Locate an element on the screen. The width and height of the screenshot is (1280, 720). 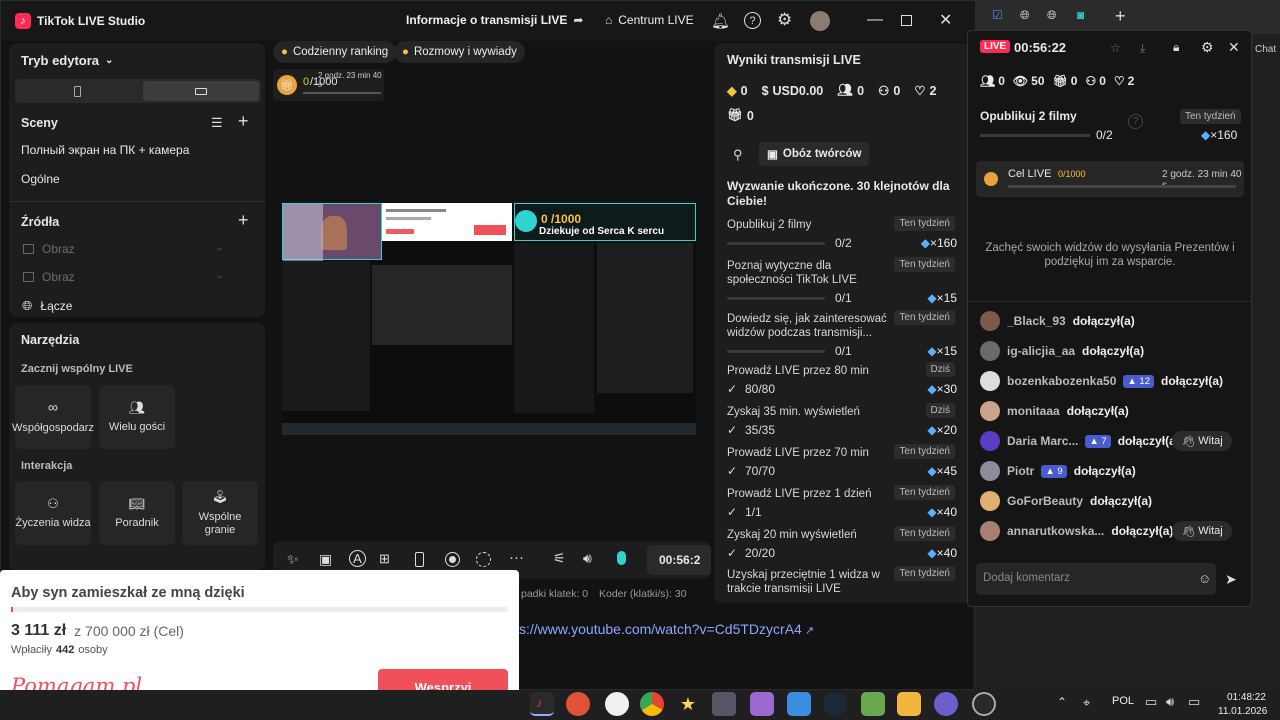
steam-icon is located at coordinates (835, 704).